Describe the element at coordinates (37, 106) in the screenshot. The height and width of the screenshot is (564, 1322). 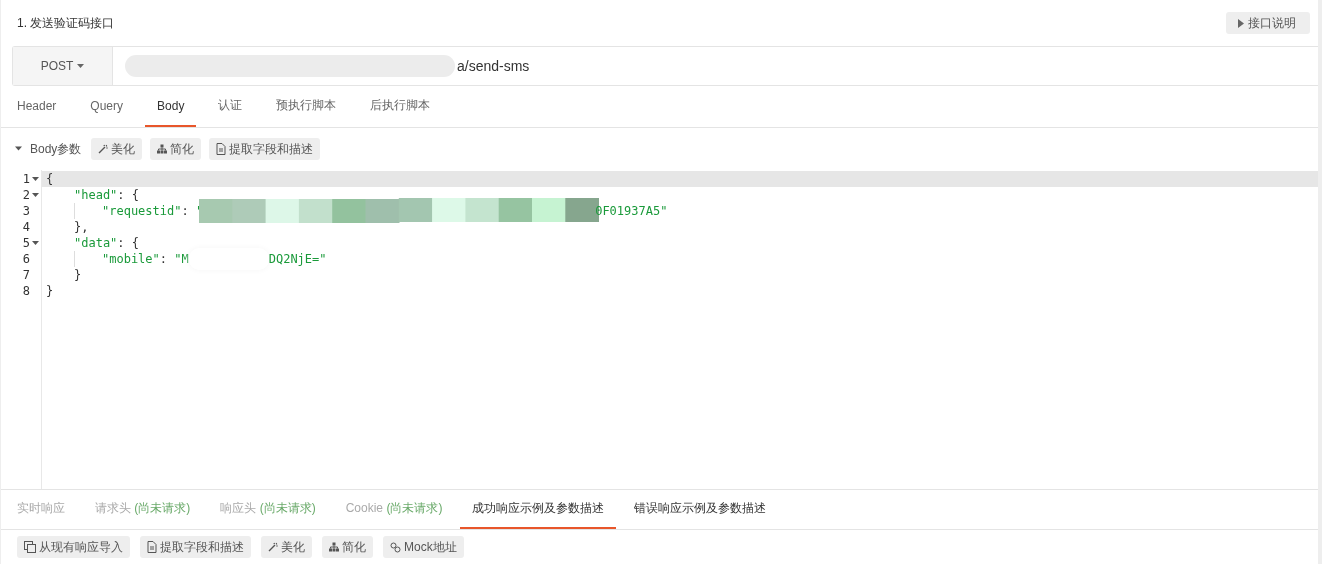
I see `request-tab: Header` at that location.